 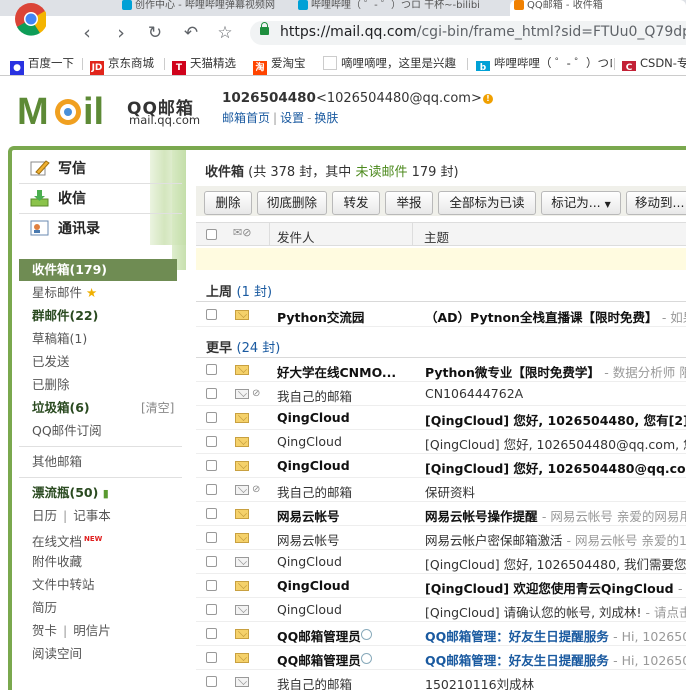 What do you see at coordinates (67, 539) in the screenshot?
I see `nav-docs: 在线文档 NEW` at bounding box center [67, 539].